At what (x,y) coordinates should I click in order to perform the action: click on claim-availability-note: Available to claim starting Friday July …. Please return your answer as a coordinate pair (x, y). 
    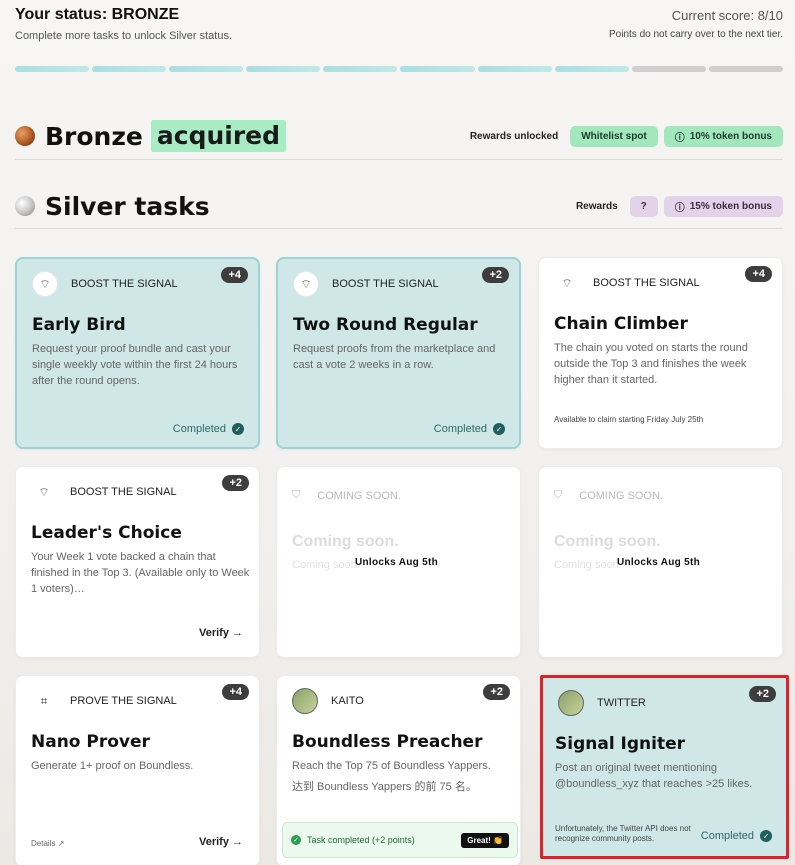
    Looking at the image, I should click on (629, 419).